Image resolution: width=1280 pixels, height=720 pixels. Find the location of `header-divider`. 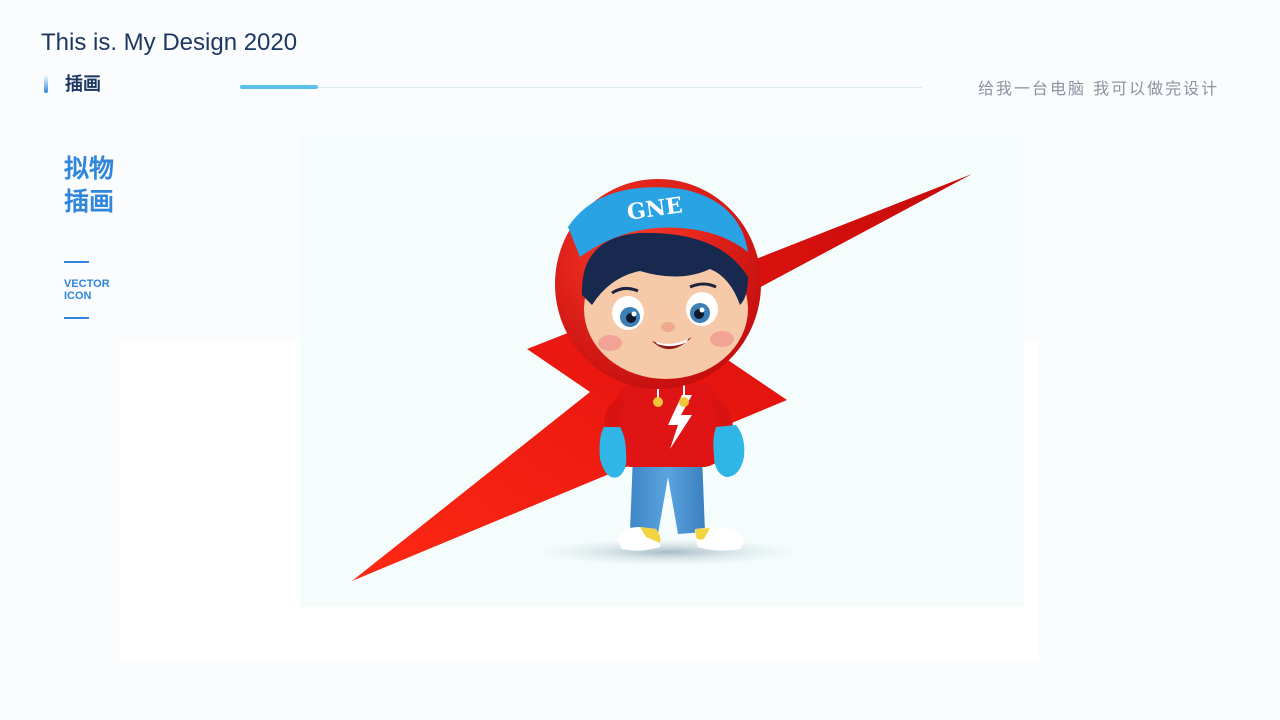

header-divider is located at coordinates (581, 87).